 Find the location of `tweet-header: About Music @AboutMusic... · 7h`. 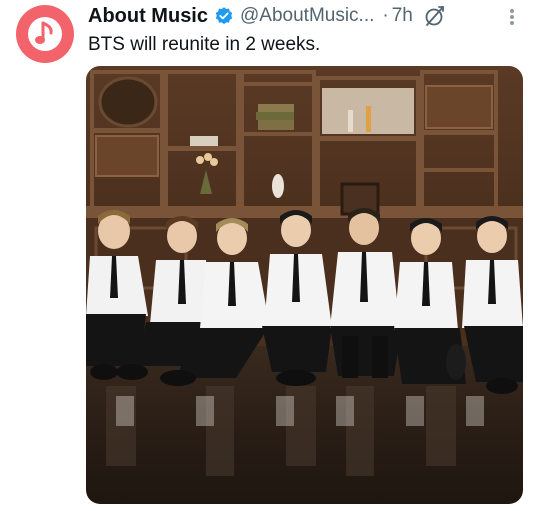

tweet-header: About Music @AboutMusic... · 7h is located at coordinates (267, 16).